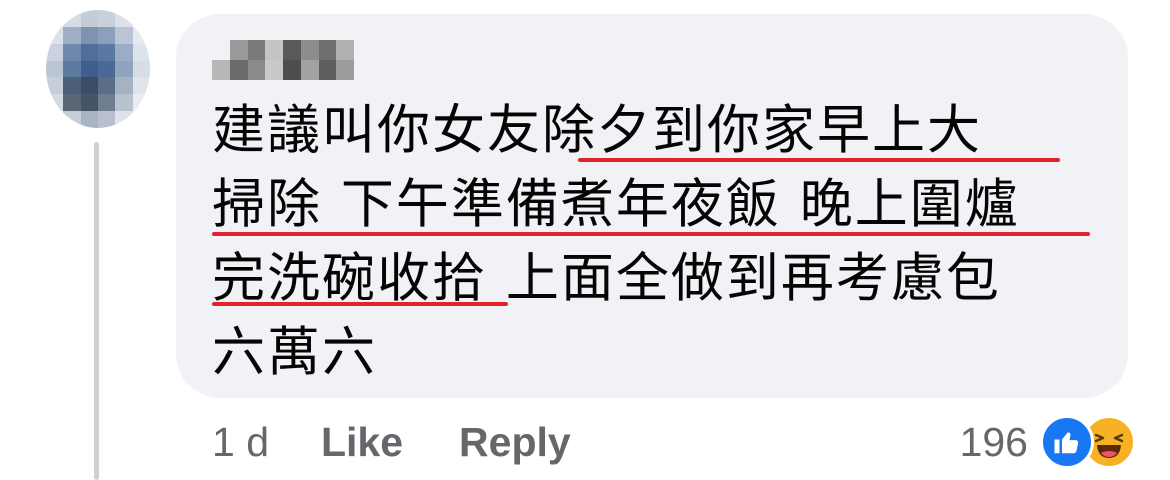 This screenshot has height=480, width=1170. I want to click on timestamp: 1 d, so click(240, 442).